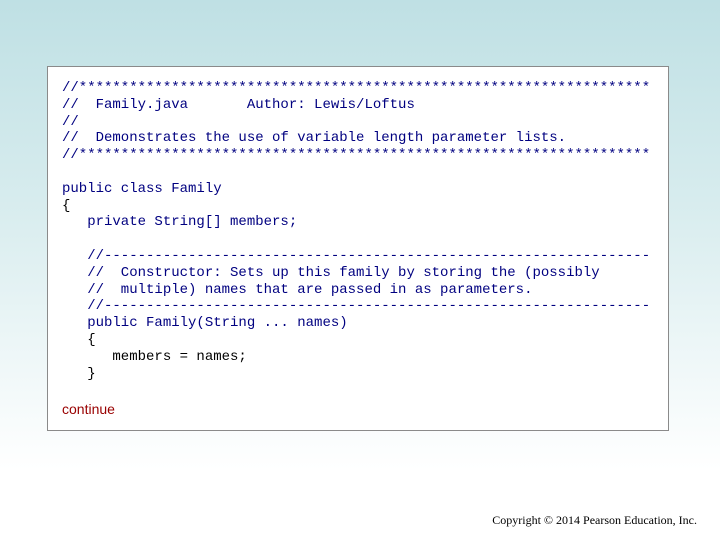 The image size is (720, 540). Describe the element at coordinates (180, 222) in the screenshot. I see `code-line: private String[] members;` at that location.